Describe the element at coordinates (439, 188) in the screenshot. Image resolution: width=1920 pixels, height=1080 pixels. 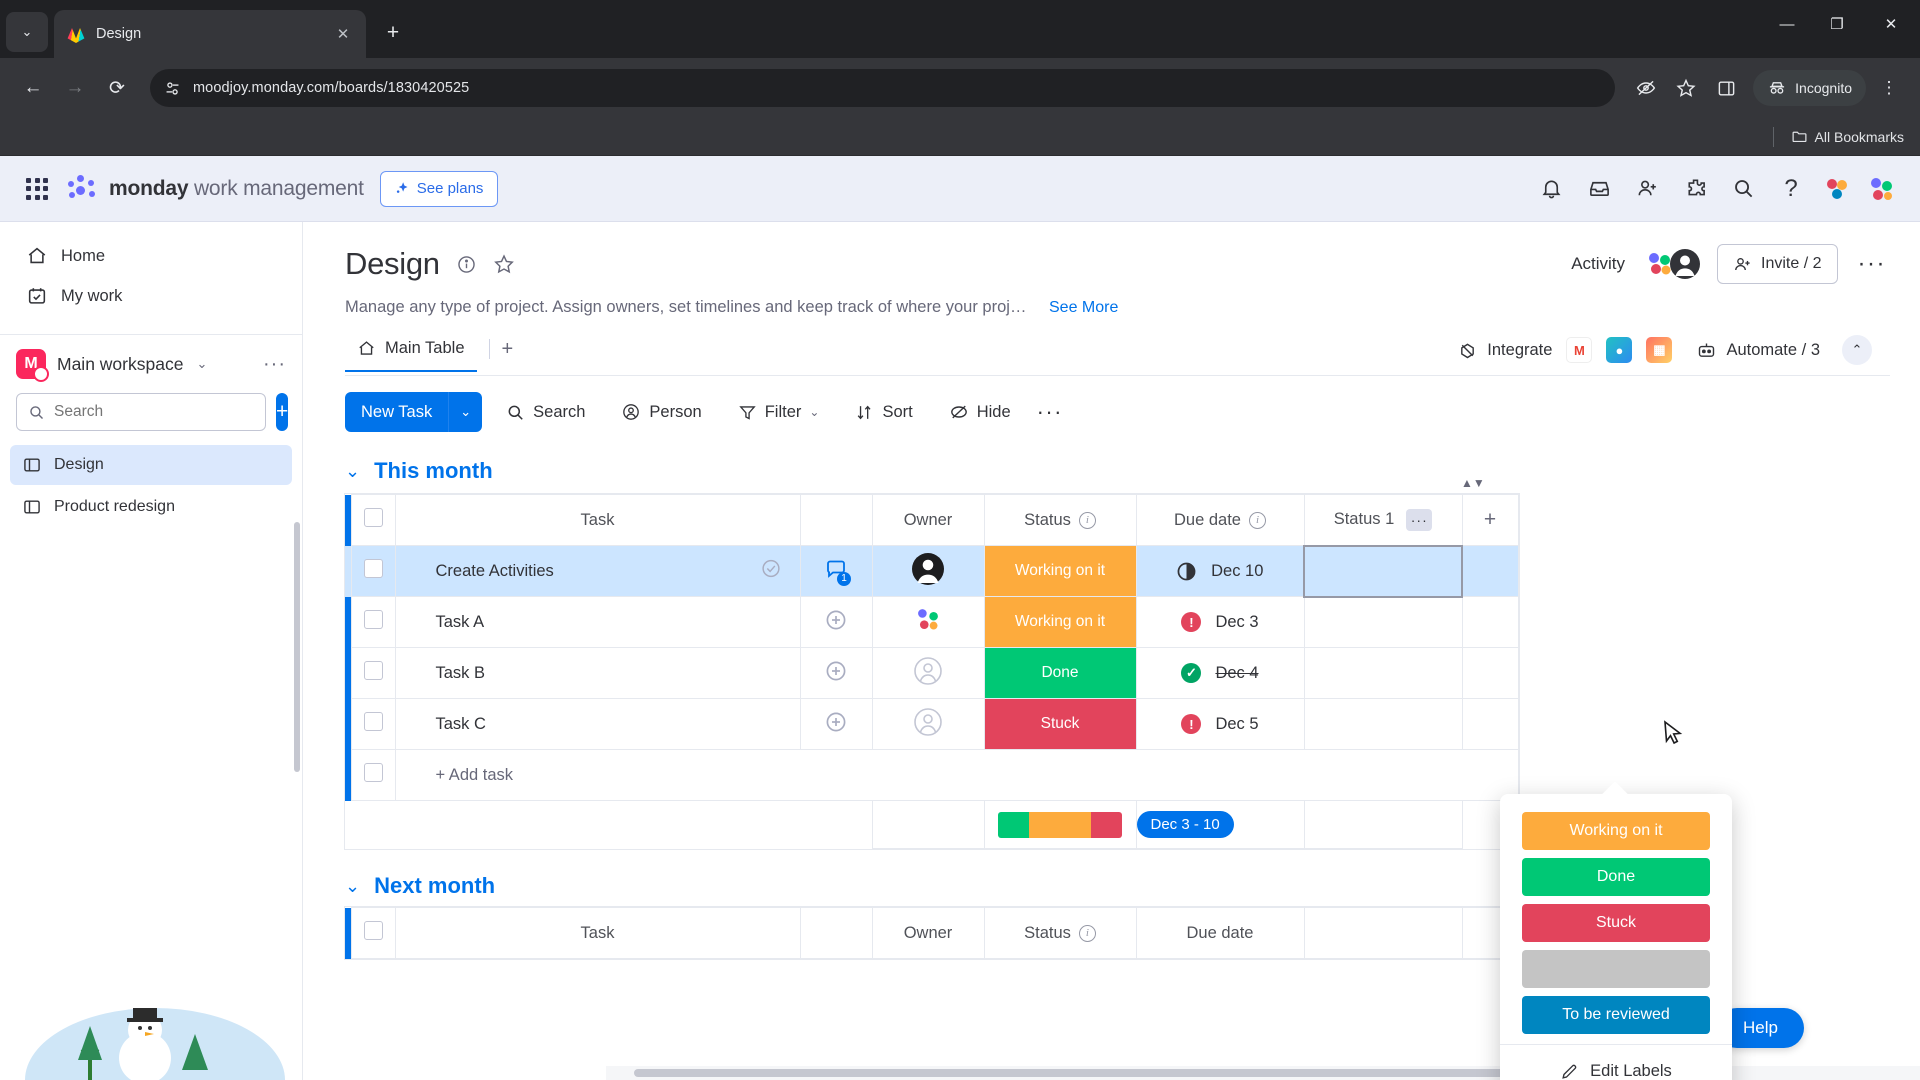
I see `see-plans-button: See plans` at that location.